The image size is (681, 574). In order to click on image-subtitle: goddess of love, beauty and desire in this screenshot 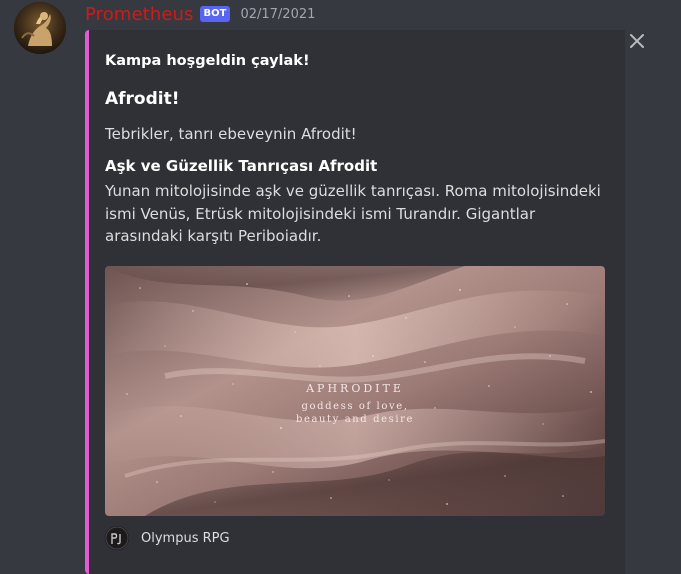, I will do `click(355, 413)`.